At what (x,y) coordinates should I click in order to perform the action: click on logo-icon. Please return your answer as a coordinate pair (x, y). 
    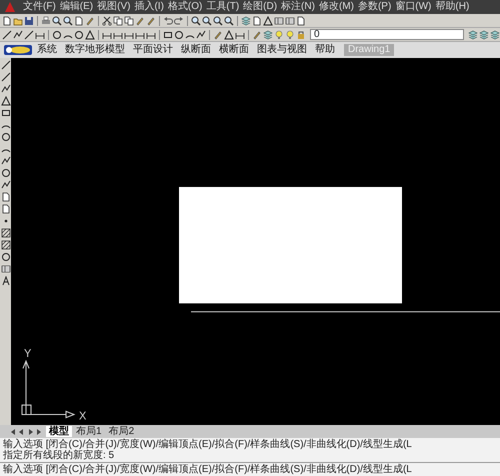
    Looking at the image, I should click on (18, 50).